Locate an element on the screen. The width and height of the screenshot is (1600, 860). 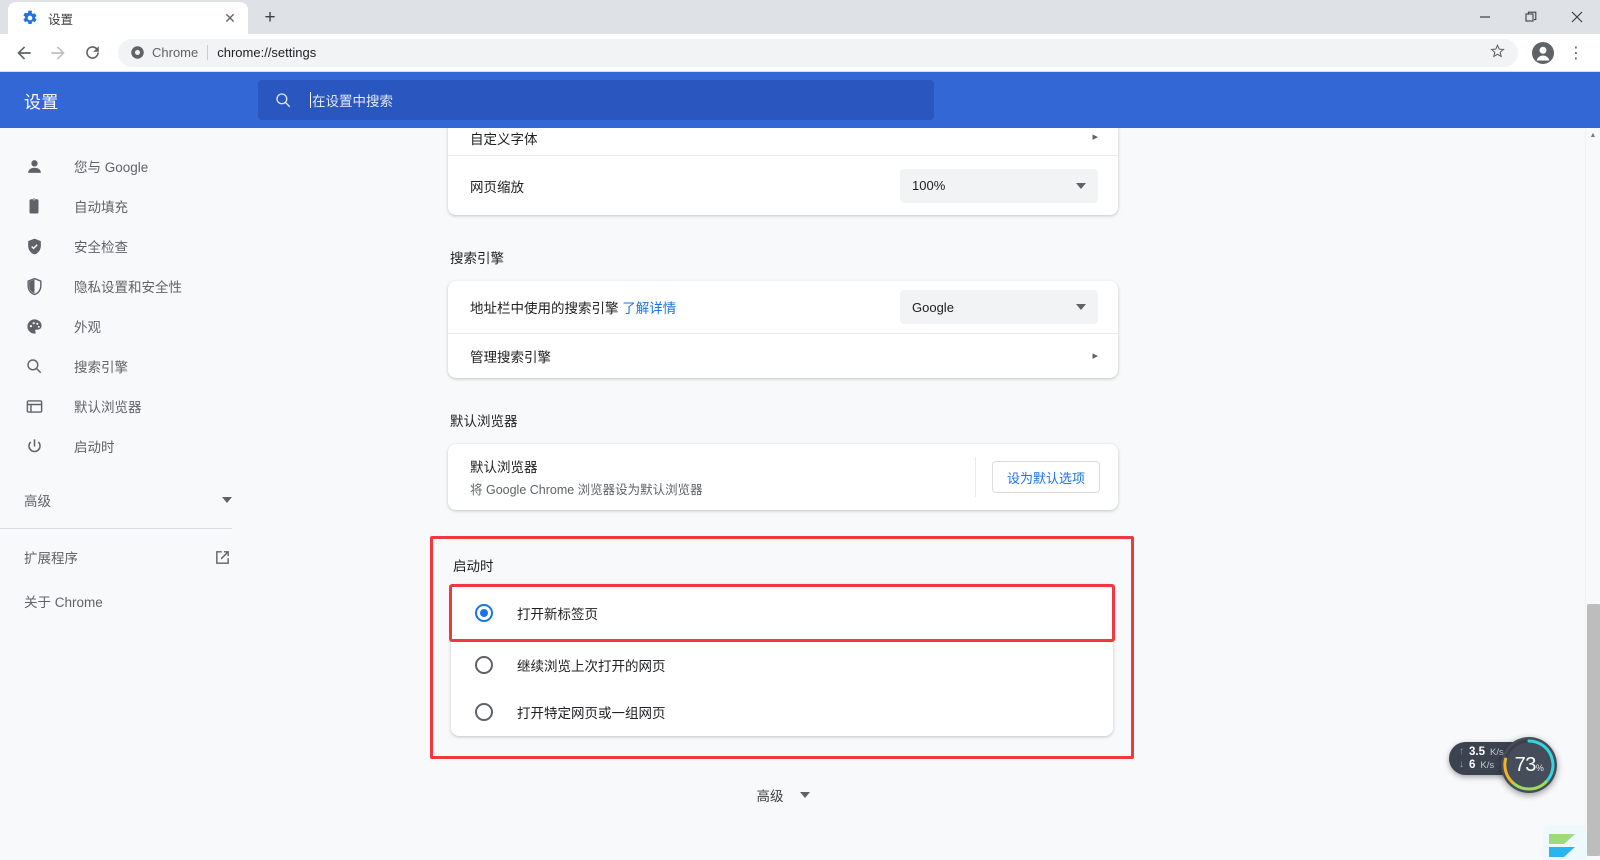
arrow-up-icon: ↑ is located at coordinates (1461, 751).